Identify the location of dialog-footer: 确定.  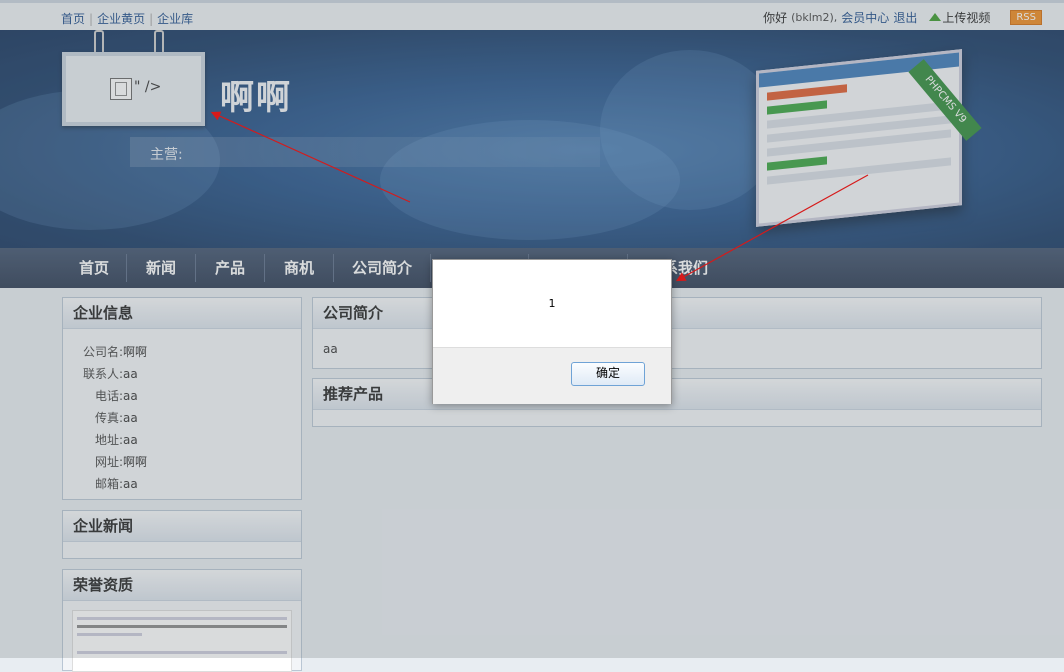
(552, 375).